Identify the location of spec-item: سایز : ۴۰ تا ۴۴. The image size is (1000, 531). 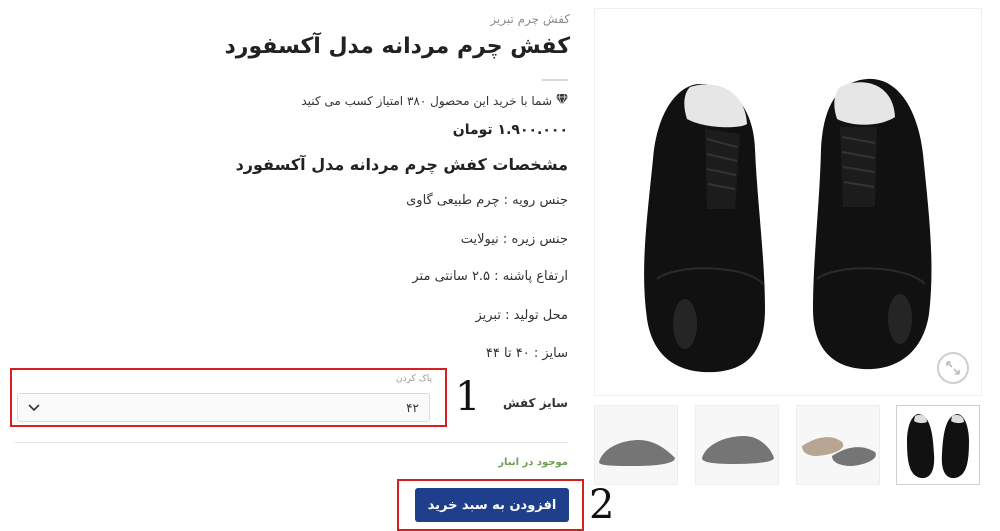
(526, 353).